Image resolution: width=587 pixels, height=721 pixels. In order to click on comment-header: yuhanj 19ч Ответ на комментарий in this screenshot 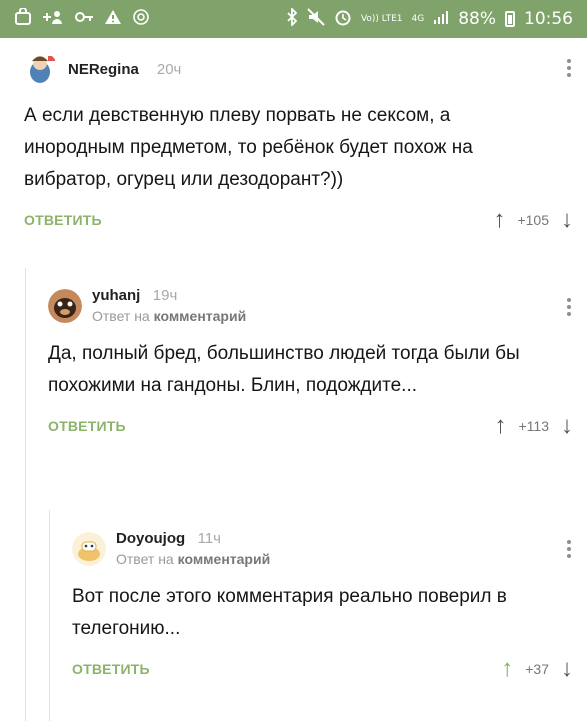, I will do `click(310, 305)`.